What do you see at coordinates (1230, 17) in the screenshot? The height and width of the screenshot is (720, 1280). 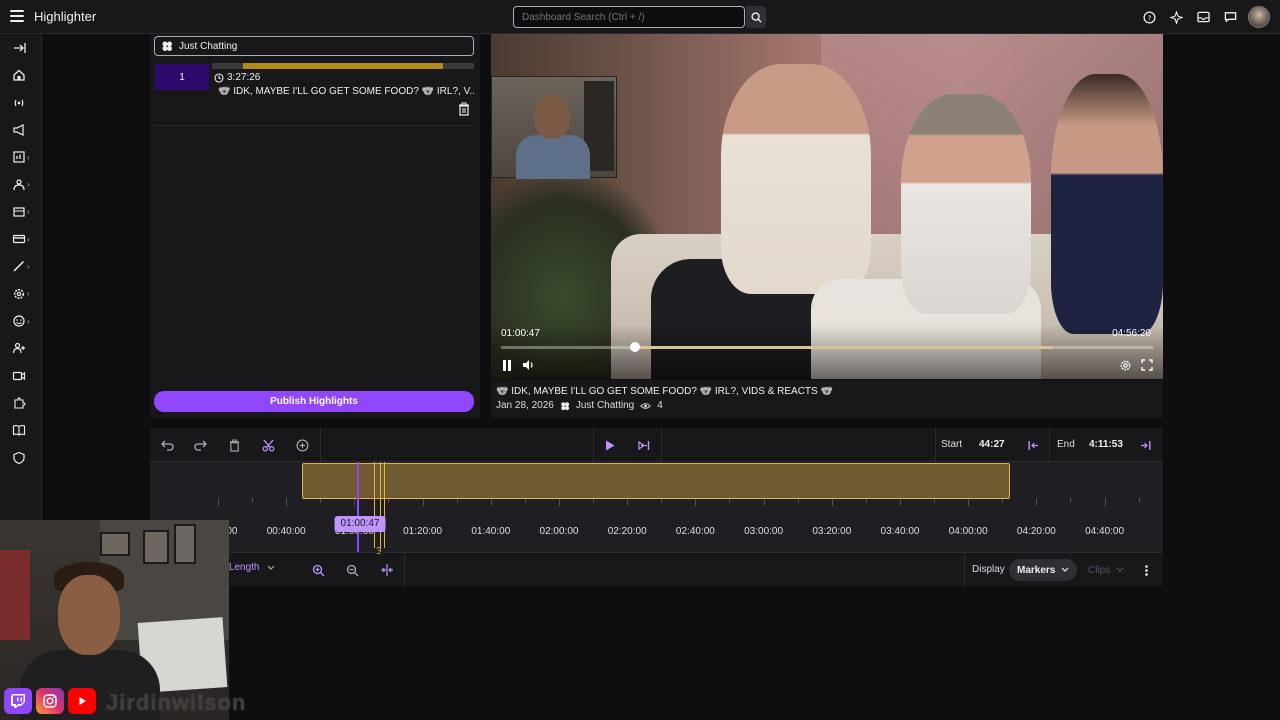 I see `whispers-icon` at bounding box center [1230, 17].